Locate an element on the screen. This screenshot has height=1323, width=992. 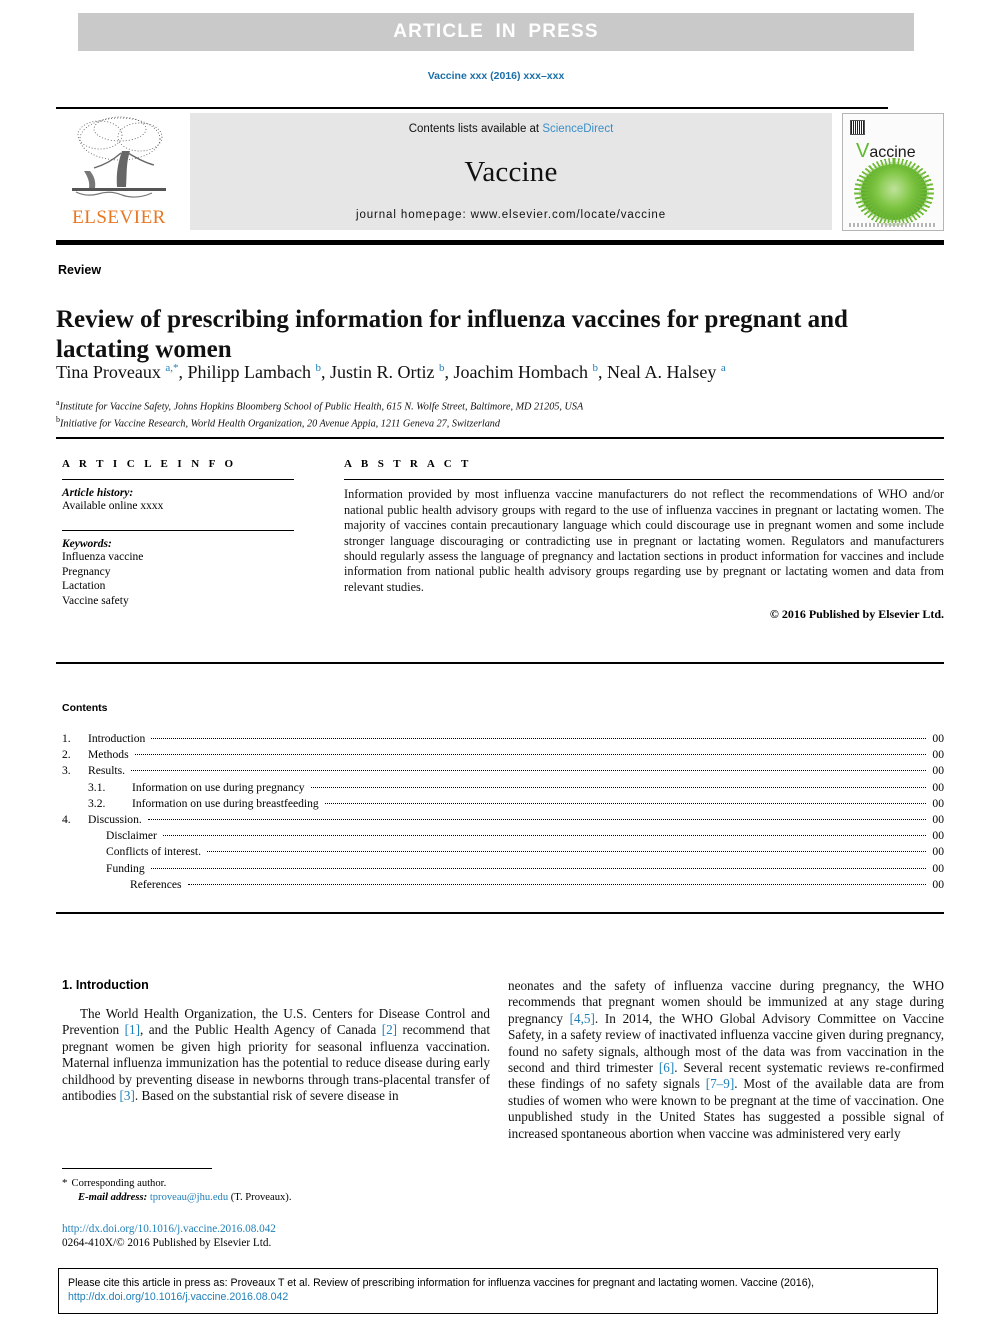
toc-entry-number: 2. is located at coordinates (66, 755).